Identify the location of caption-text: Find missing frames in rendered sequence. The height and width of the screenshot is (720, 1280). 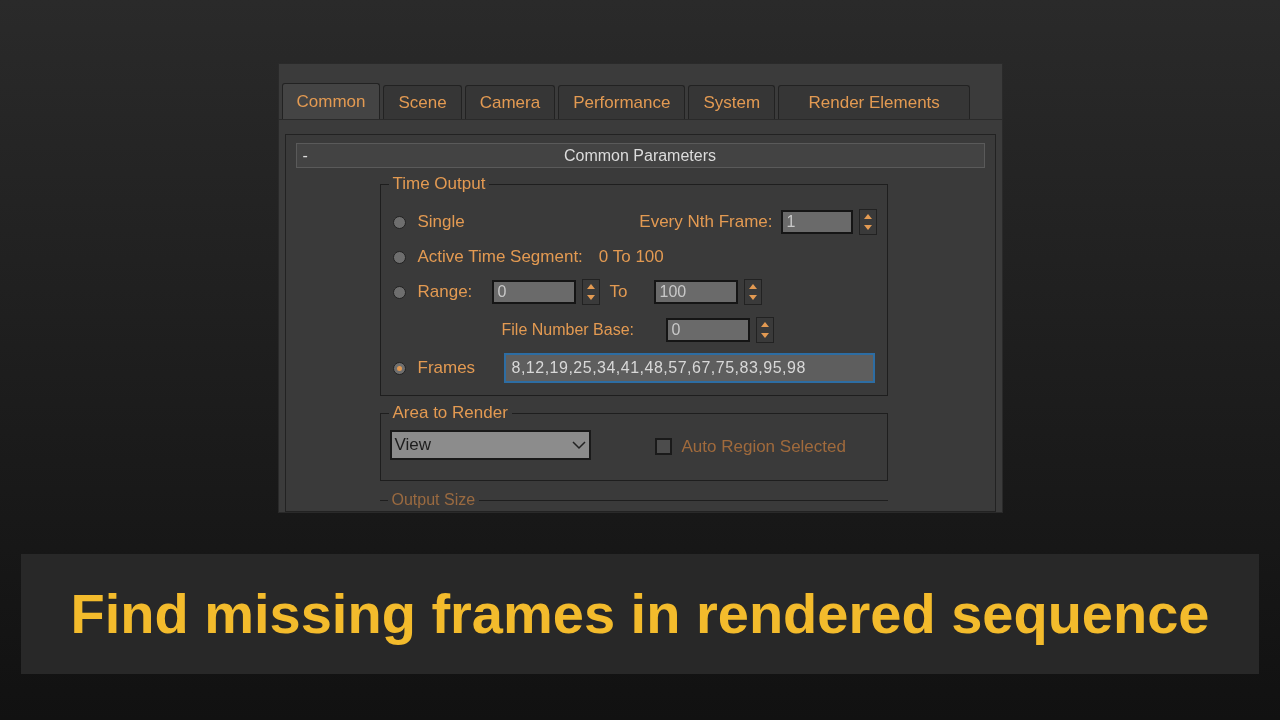
(640, 614).